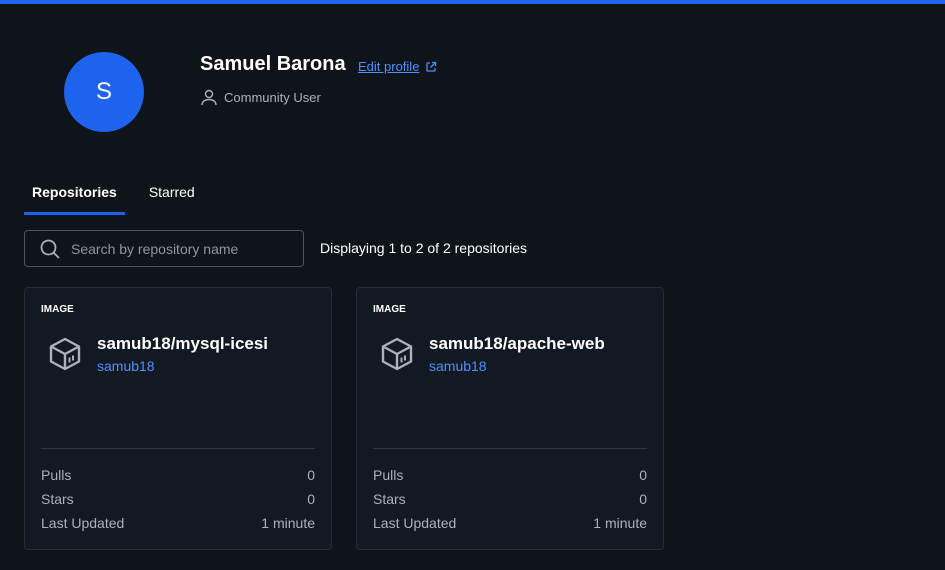  I want to click on profile-name: Samuel Barona, so click(273, 64).